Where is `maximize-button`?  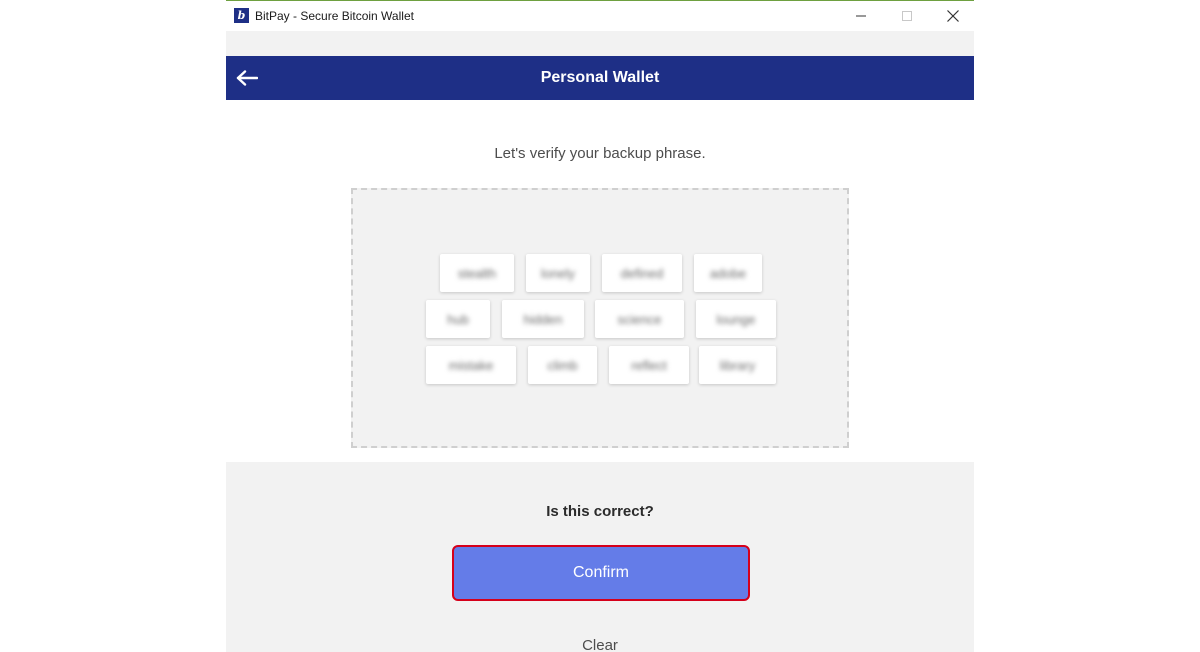
maximize-button is located at coordinates (907, 16).